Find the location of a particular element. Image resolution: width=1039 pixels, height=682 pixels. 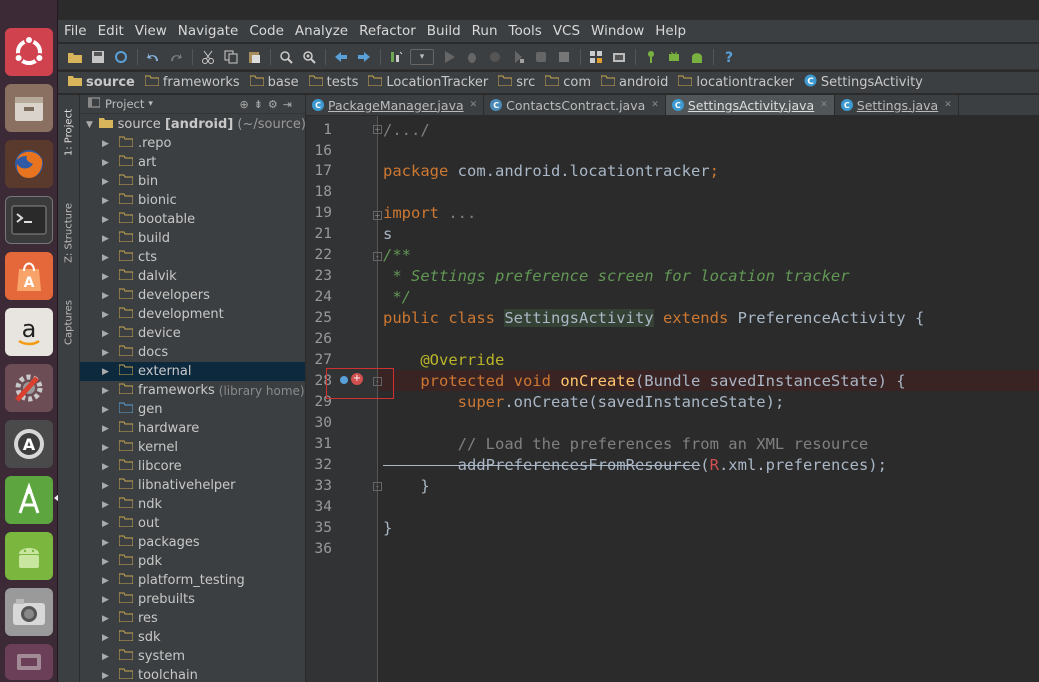

copy-icon is located at coordinates (231, 57).